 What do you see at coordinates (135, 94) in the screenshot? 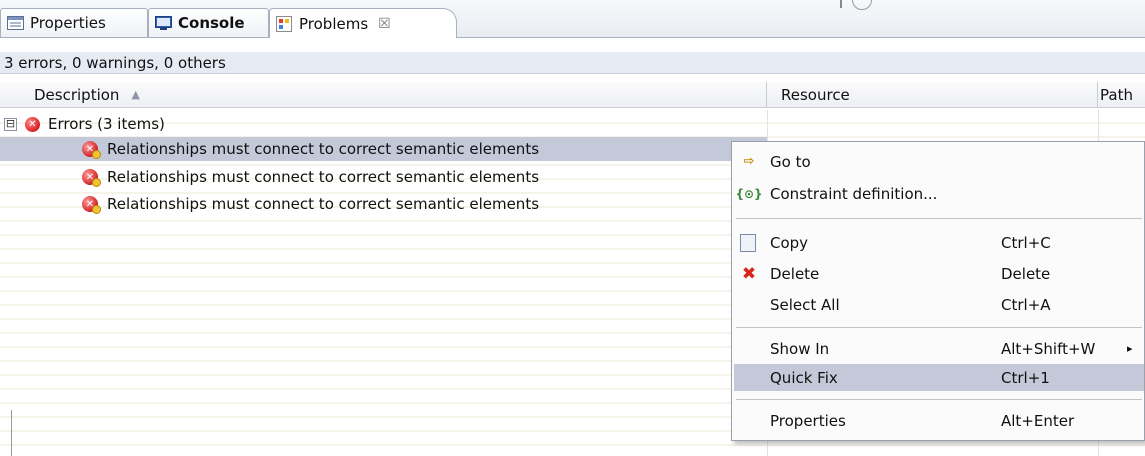
I see `sort-ascending-icon: ▲` at bounding box center [135, 94].